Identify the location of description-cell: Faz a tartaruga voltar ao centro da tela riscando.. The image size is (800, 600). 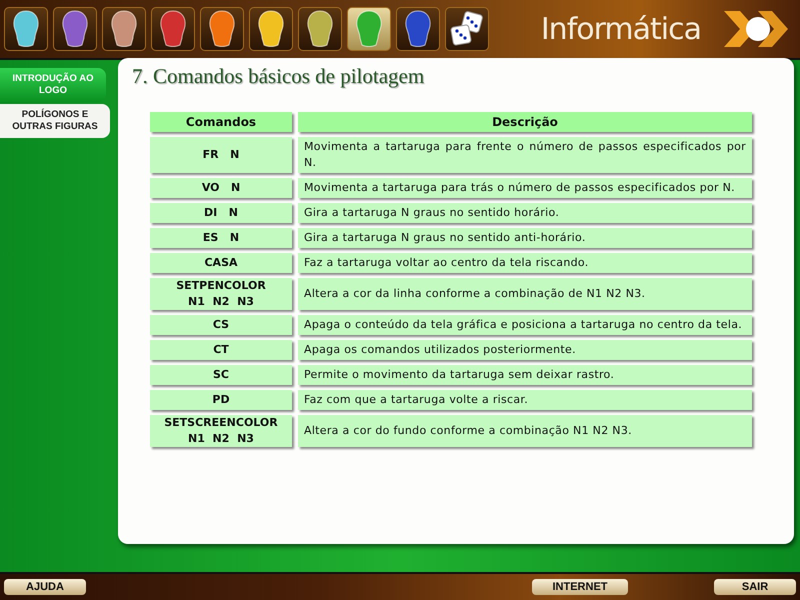
(525, 263).